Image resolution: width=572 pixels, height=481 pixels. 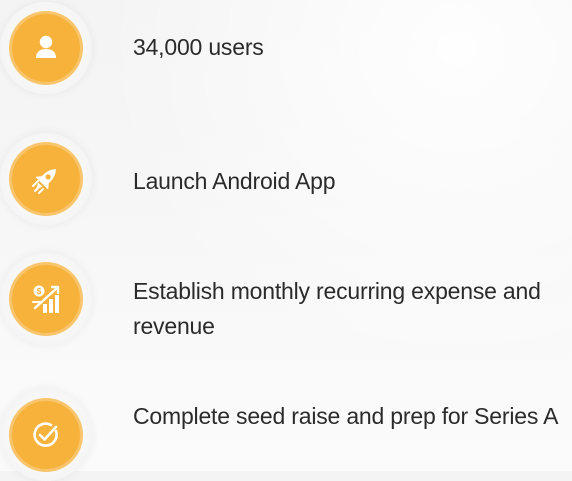 I want to click on check-circle-icon, so click(x=46, y=435).